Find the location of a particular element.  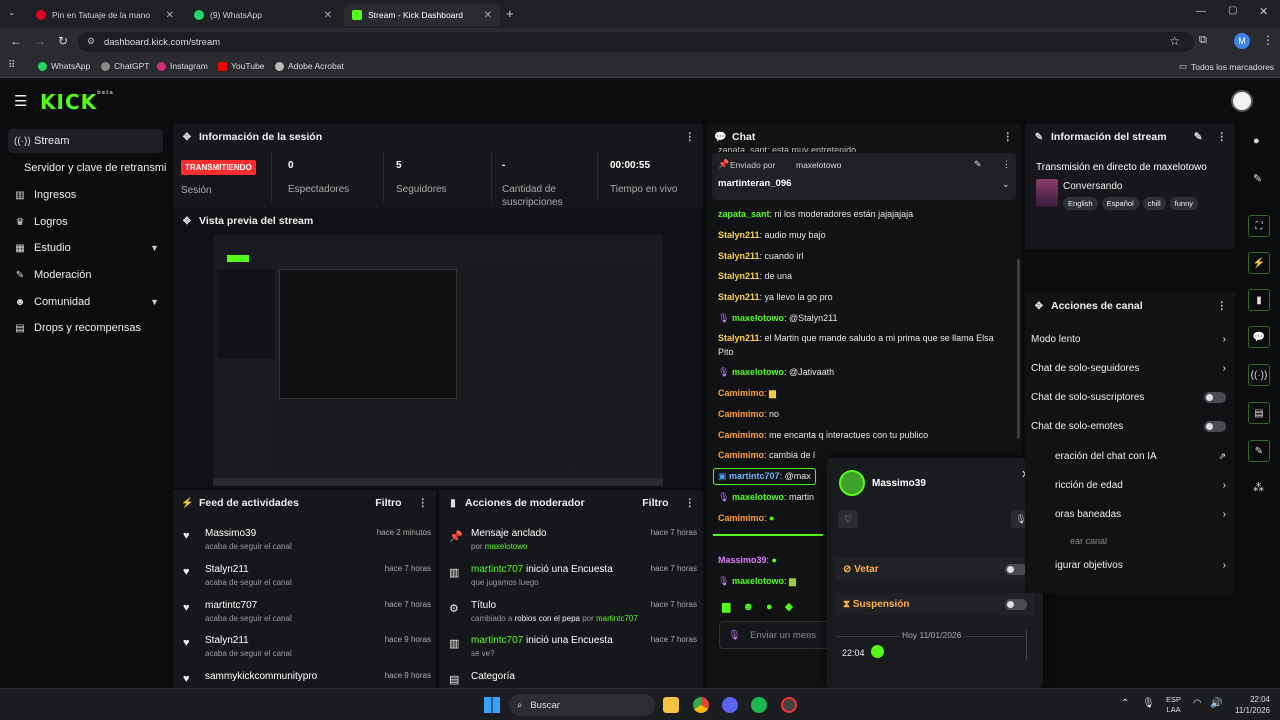

bookmark-chatgpt: ChatGPT is located at coordinates (125, 66).